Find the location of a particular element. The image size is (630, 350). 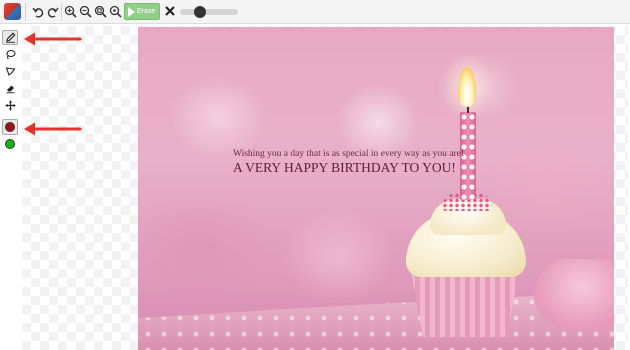

eraser-icon is located at coordinates (10, 89).